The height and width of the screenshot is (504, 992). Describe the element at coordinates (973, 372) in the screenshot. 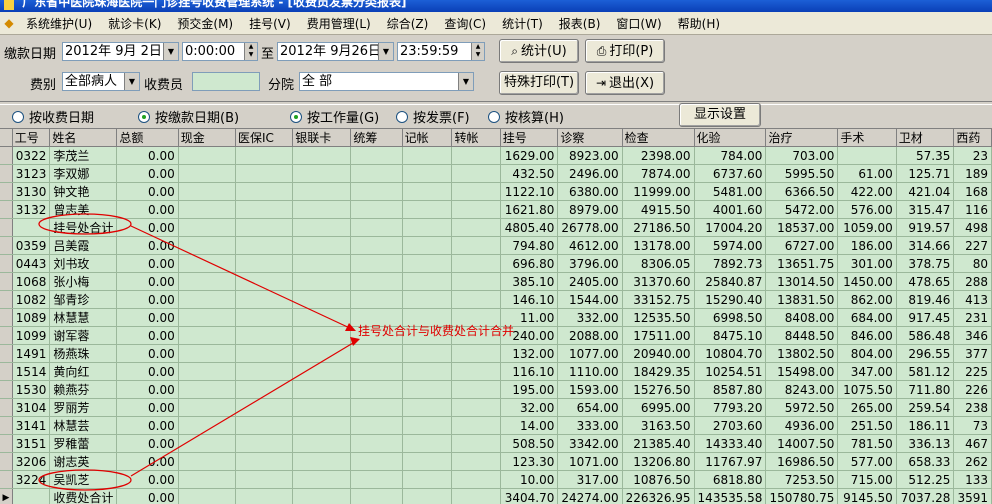

I see `table-cell: 225` at that location.